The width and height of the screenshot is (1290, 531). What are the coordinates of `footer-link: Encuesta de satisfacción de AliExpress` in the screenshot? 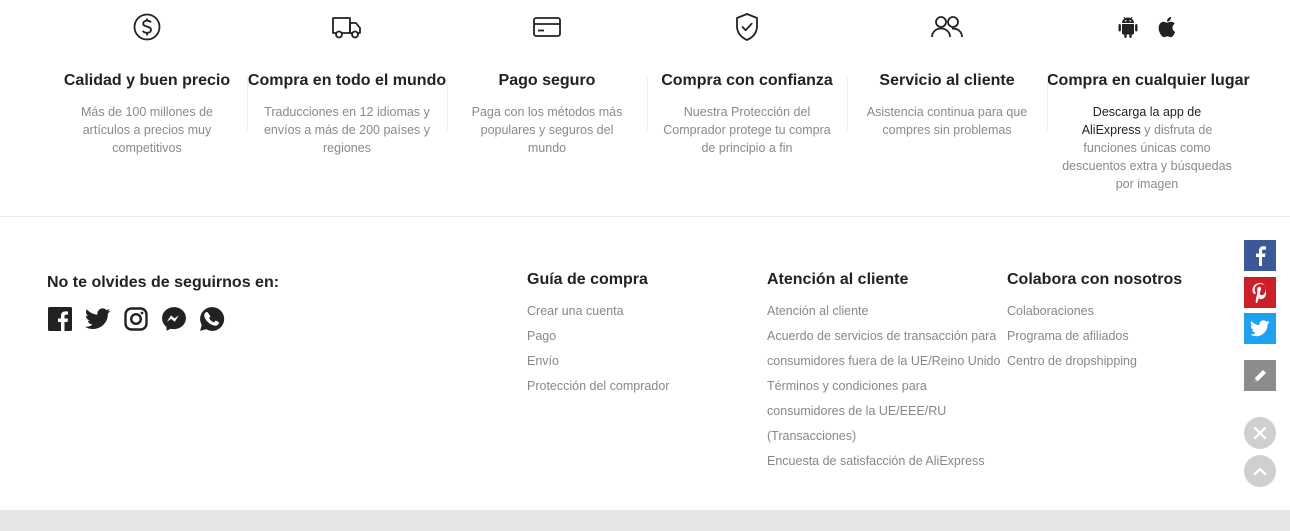 It's located at (883, 461).